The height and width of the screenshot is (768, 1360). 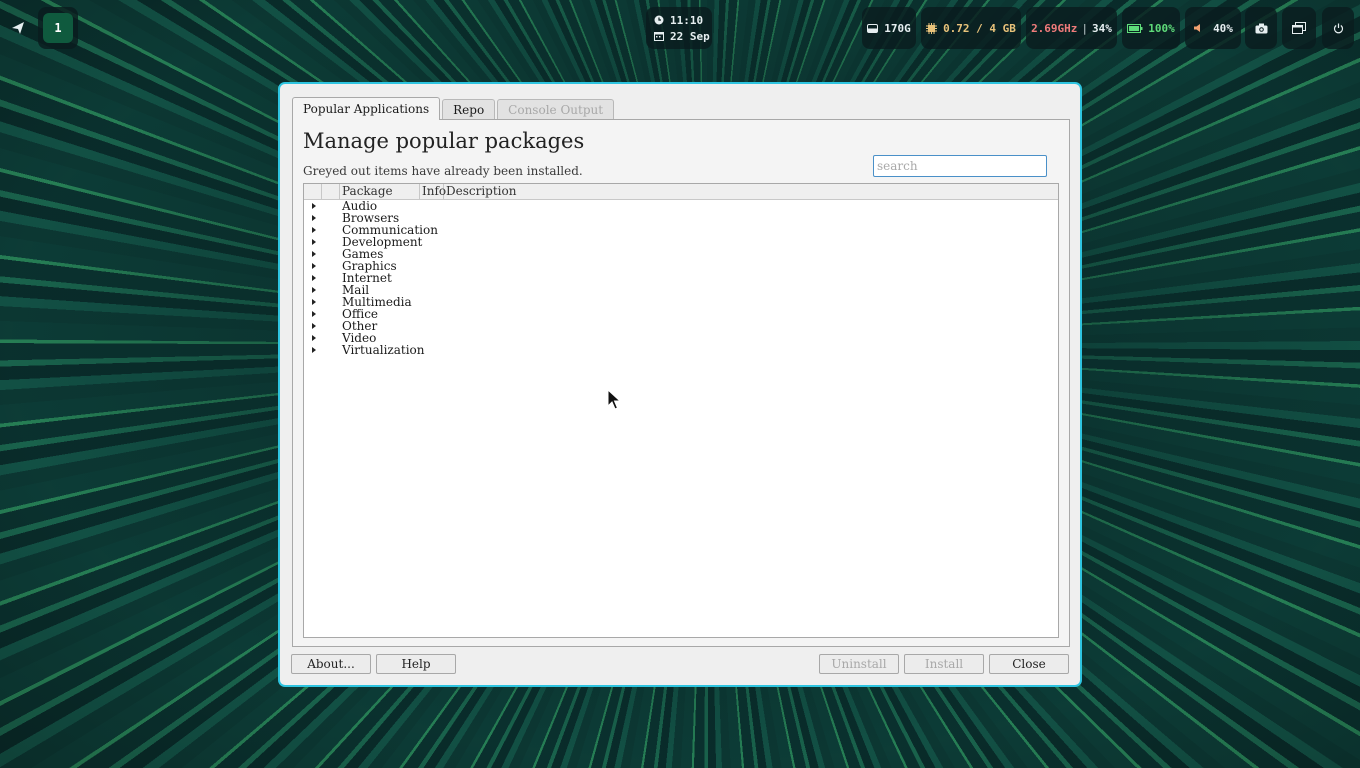 I want to click on column-header-check, so click(x=331, y=191).